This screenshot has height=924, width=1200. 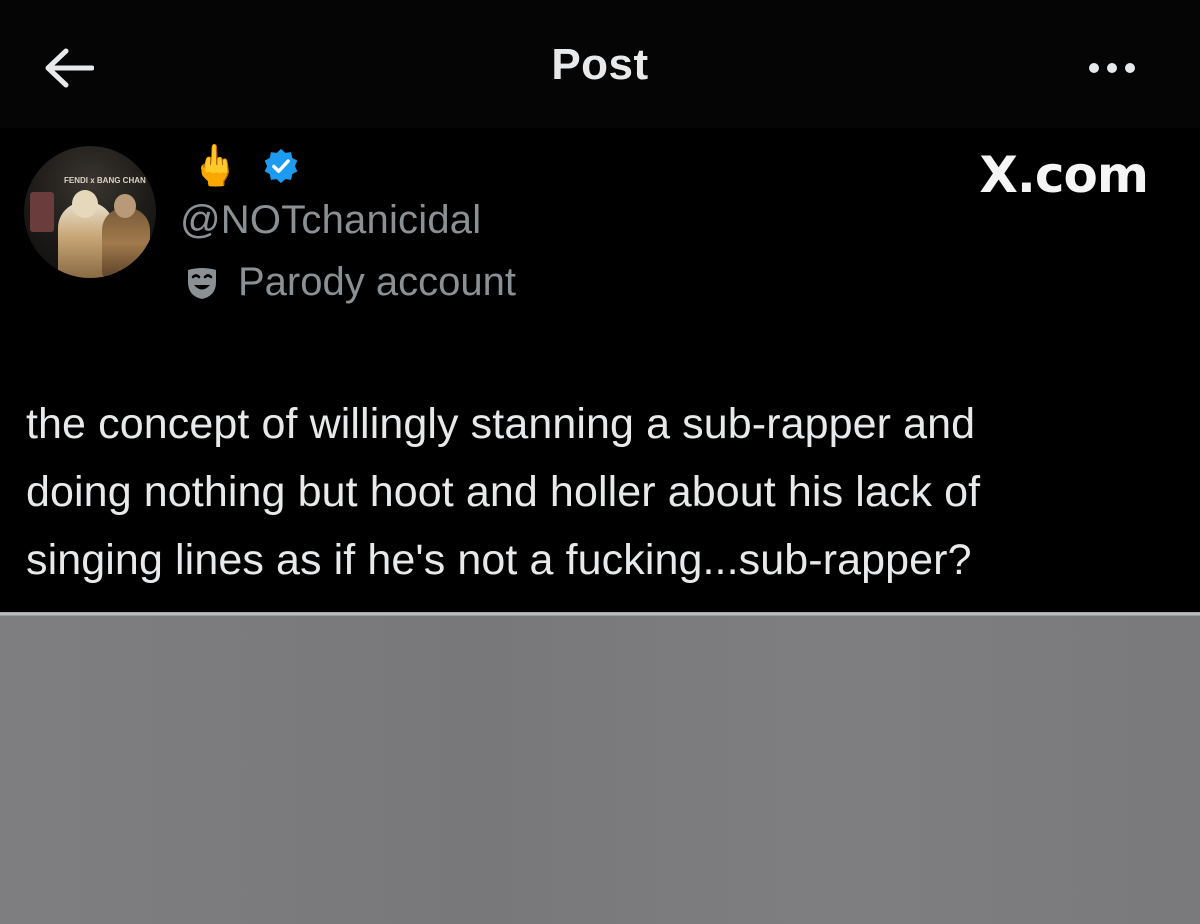 What do you see at coordinates (281, 166) in the screenshot?
I see `verified-badge-icon` at bounding box center [281, 166].